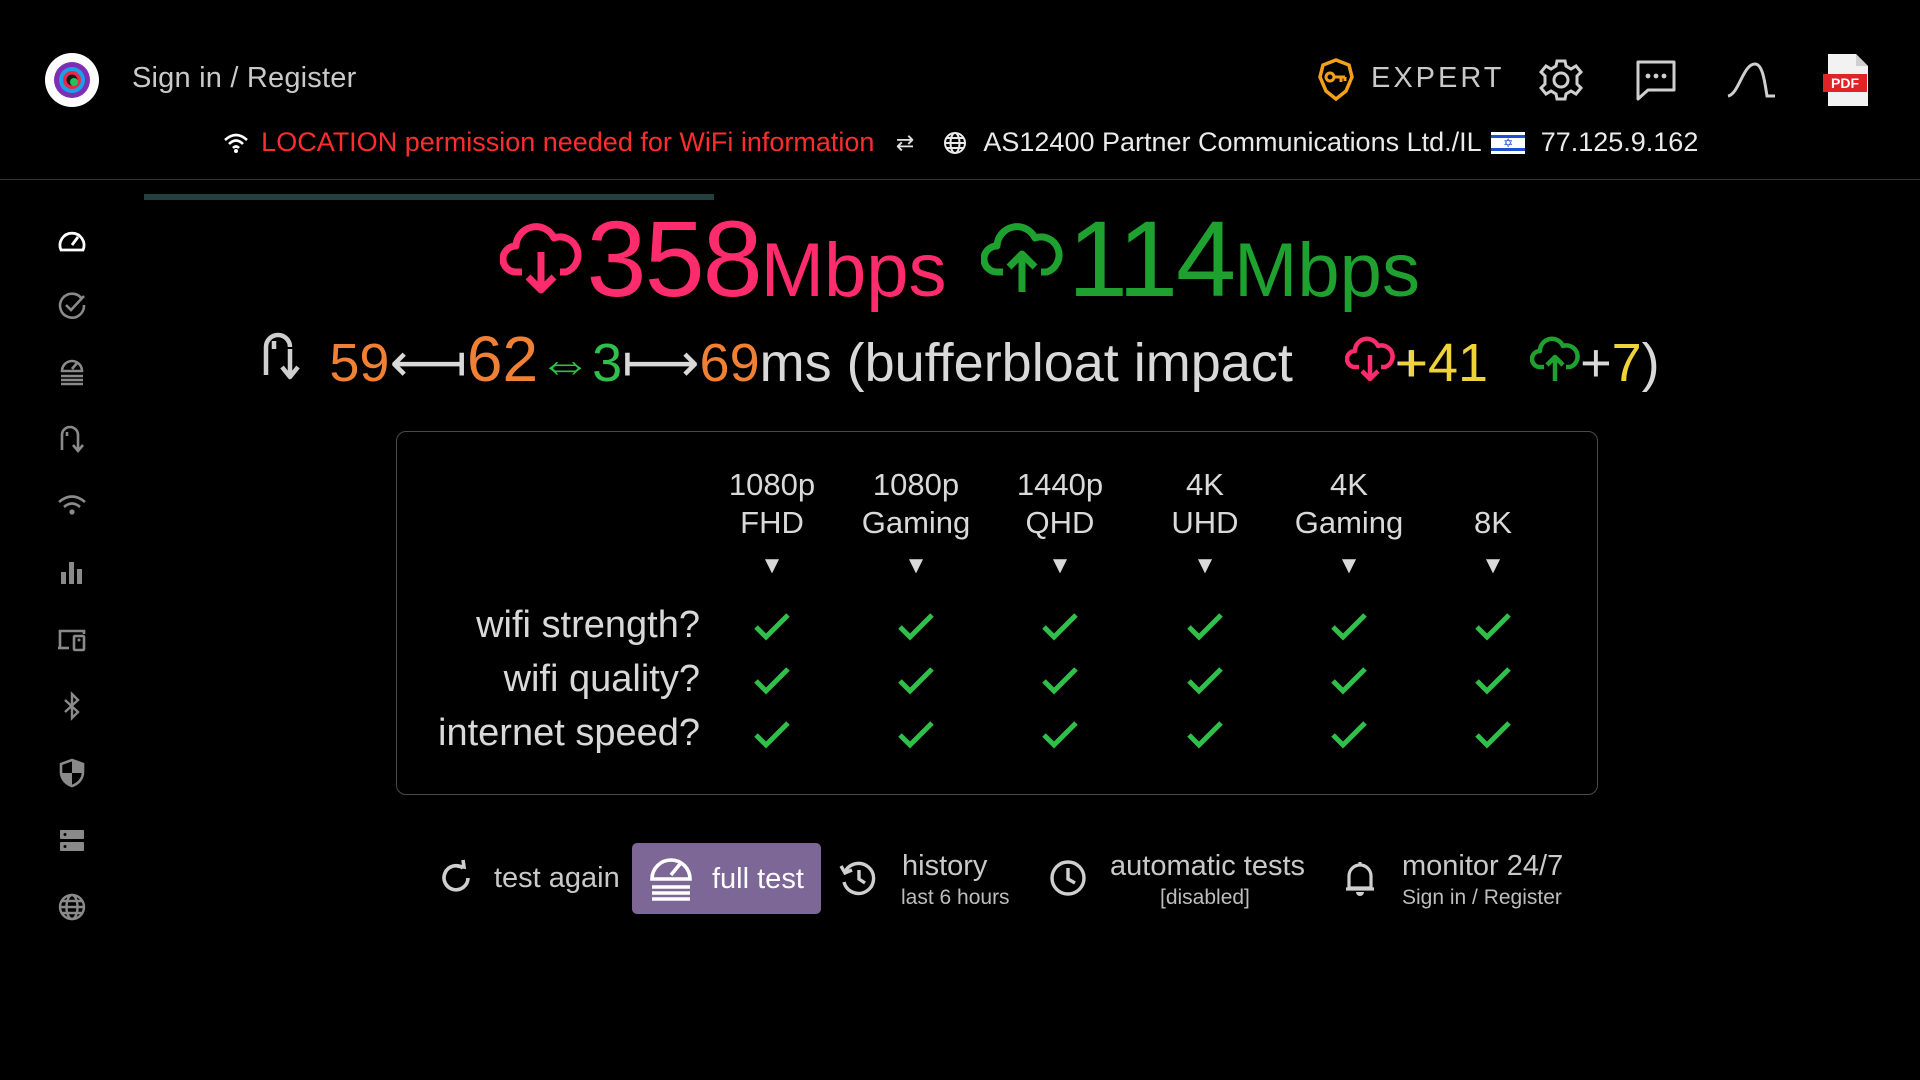 The height and width of the screenshot is (1080, 1920). What do you see at coordinates (1508, 142) in the screenshot?
I see `israel-flag-icon: ✡` at bounding box center [1508, 142].